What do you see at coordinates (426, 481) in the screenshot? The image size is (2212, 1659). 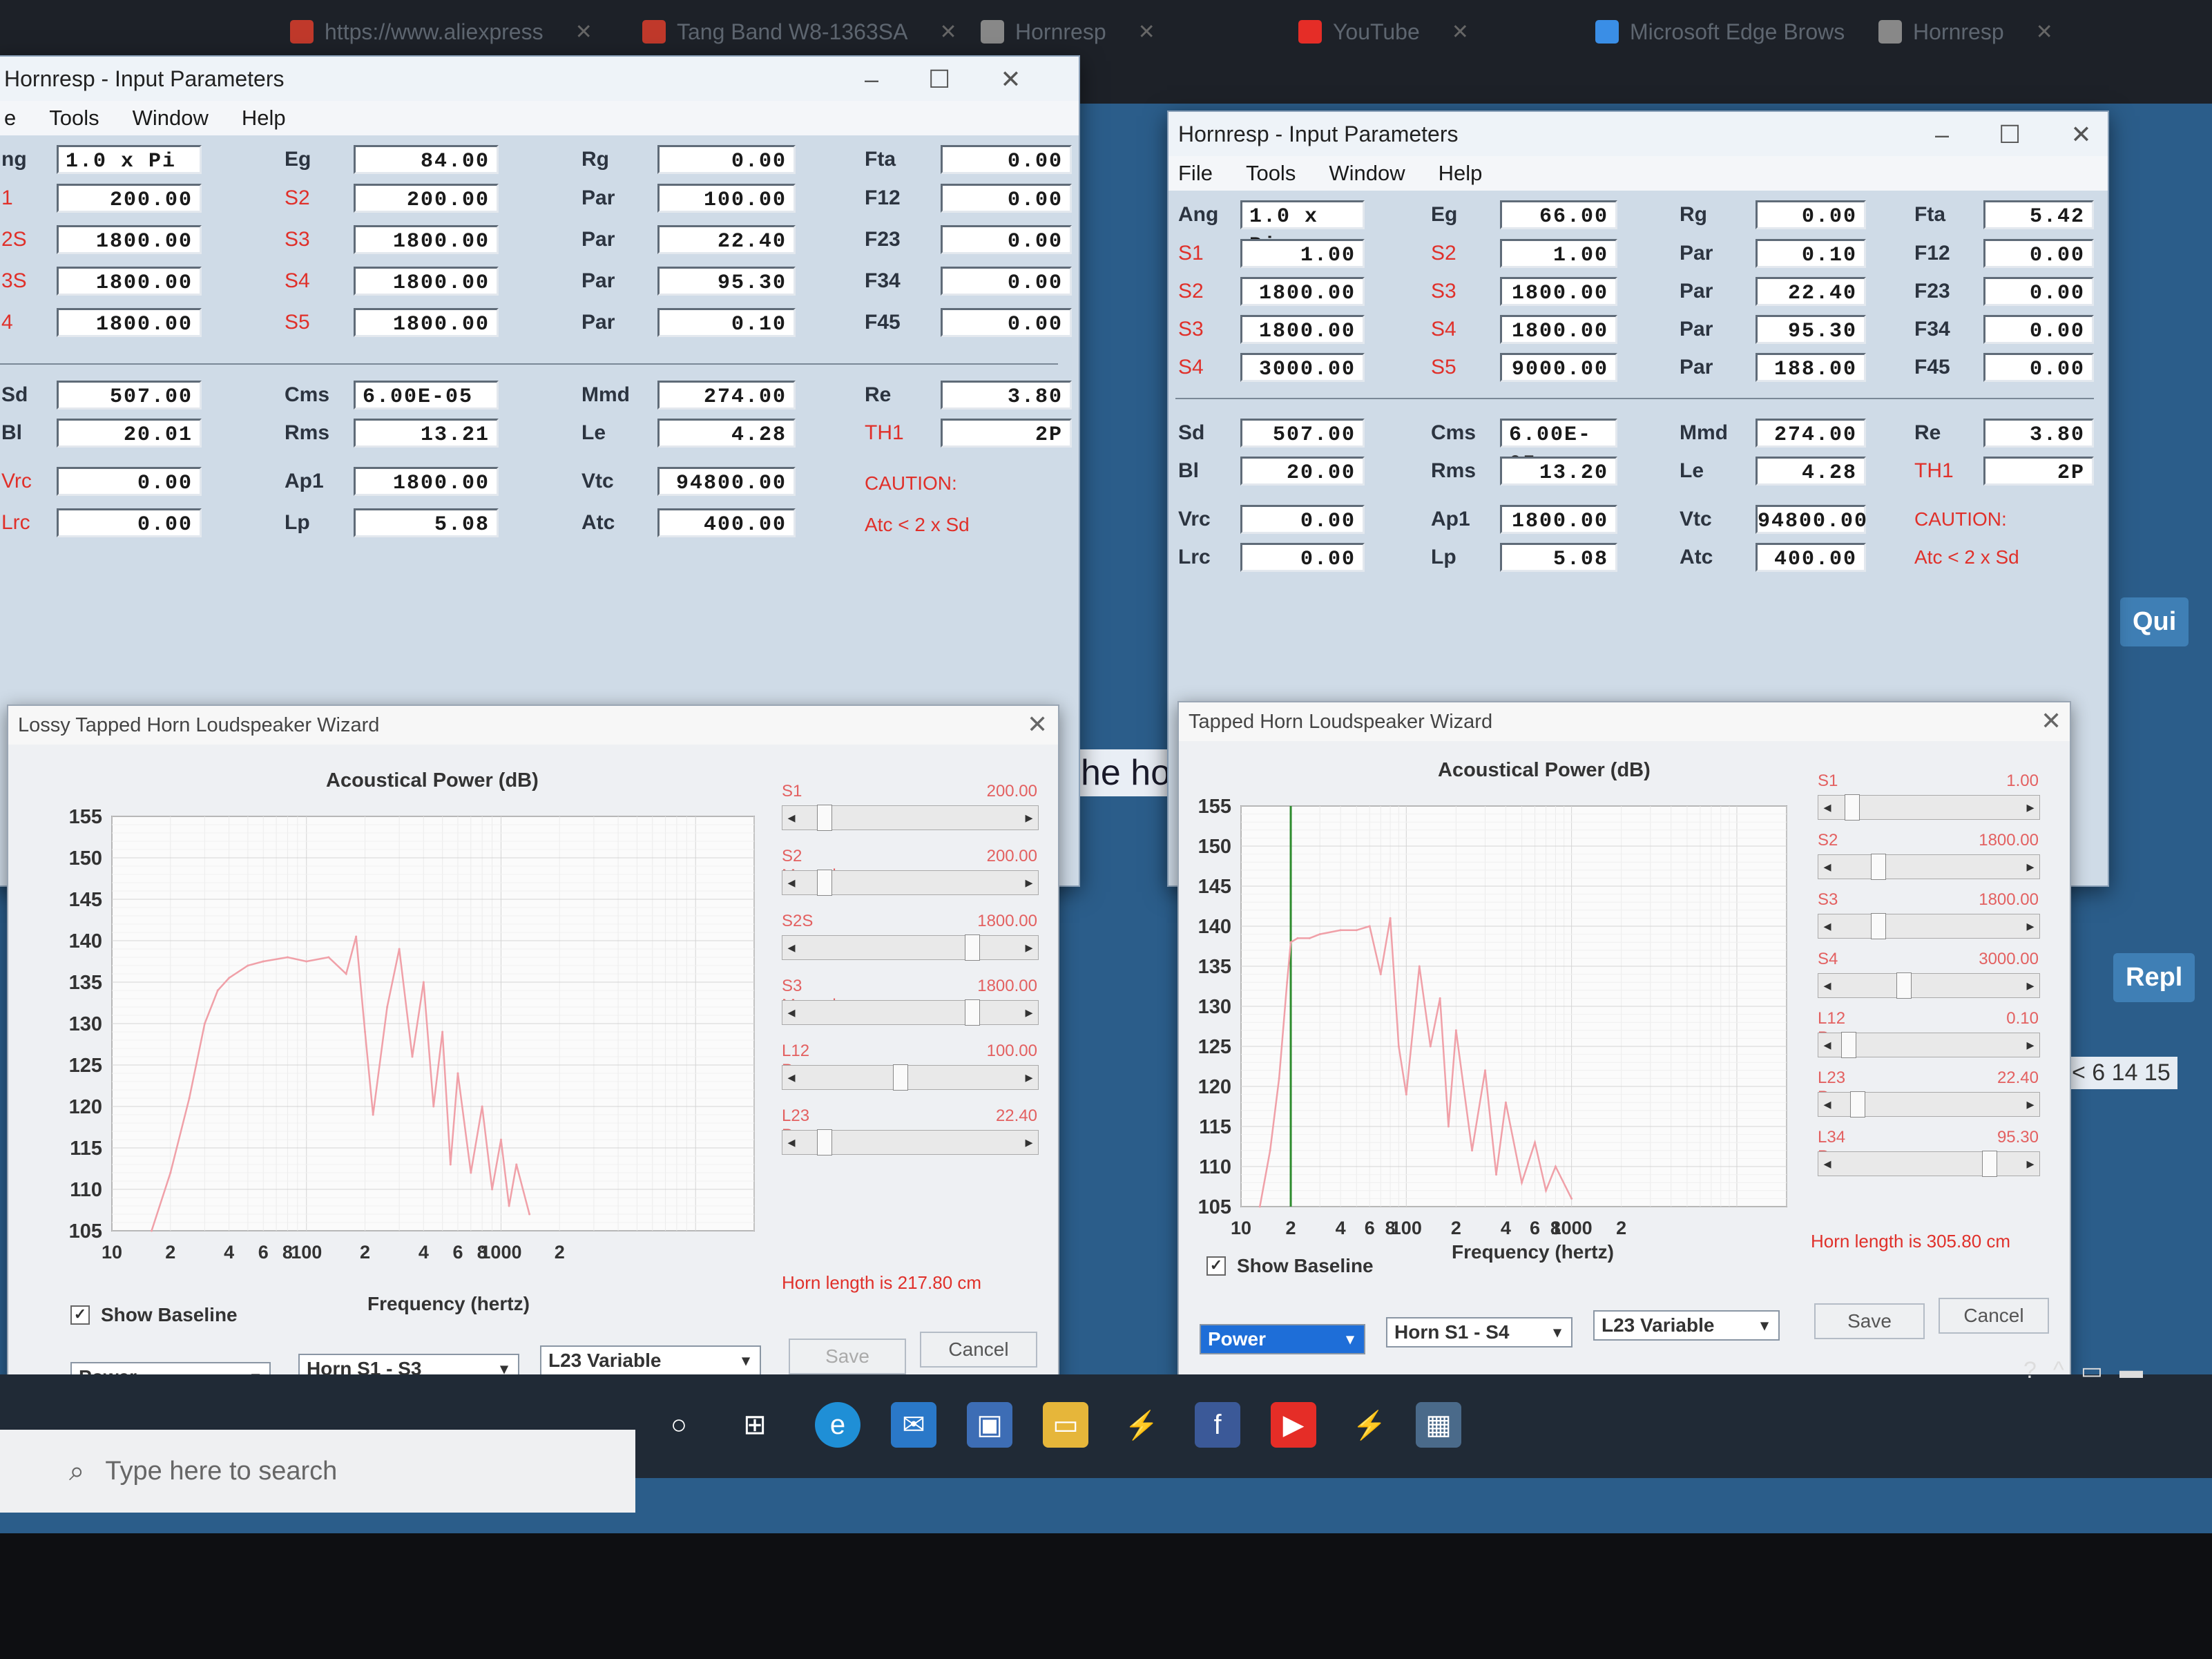 I see `param-field-ap1: 1800.00` at bounding box center [426, 481].